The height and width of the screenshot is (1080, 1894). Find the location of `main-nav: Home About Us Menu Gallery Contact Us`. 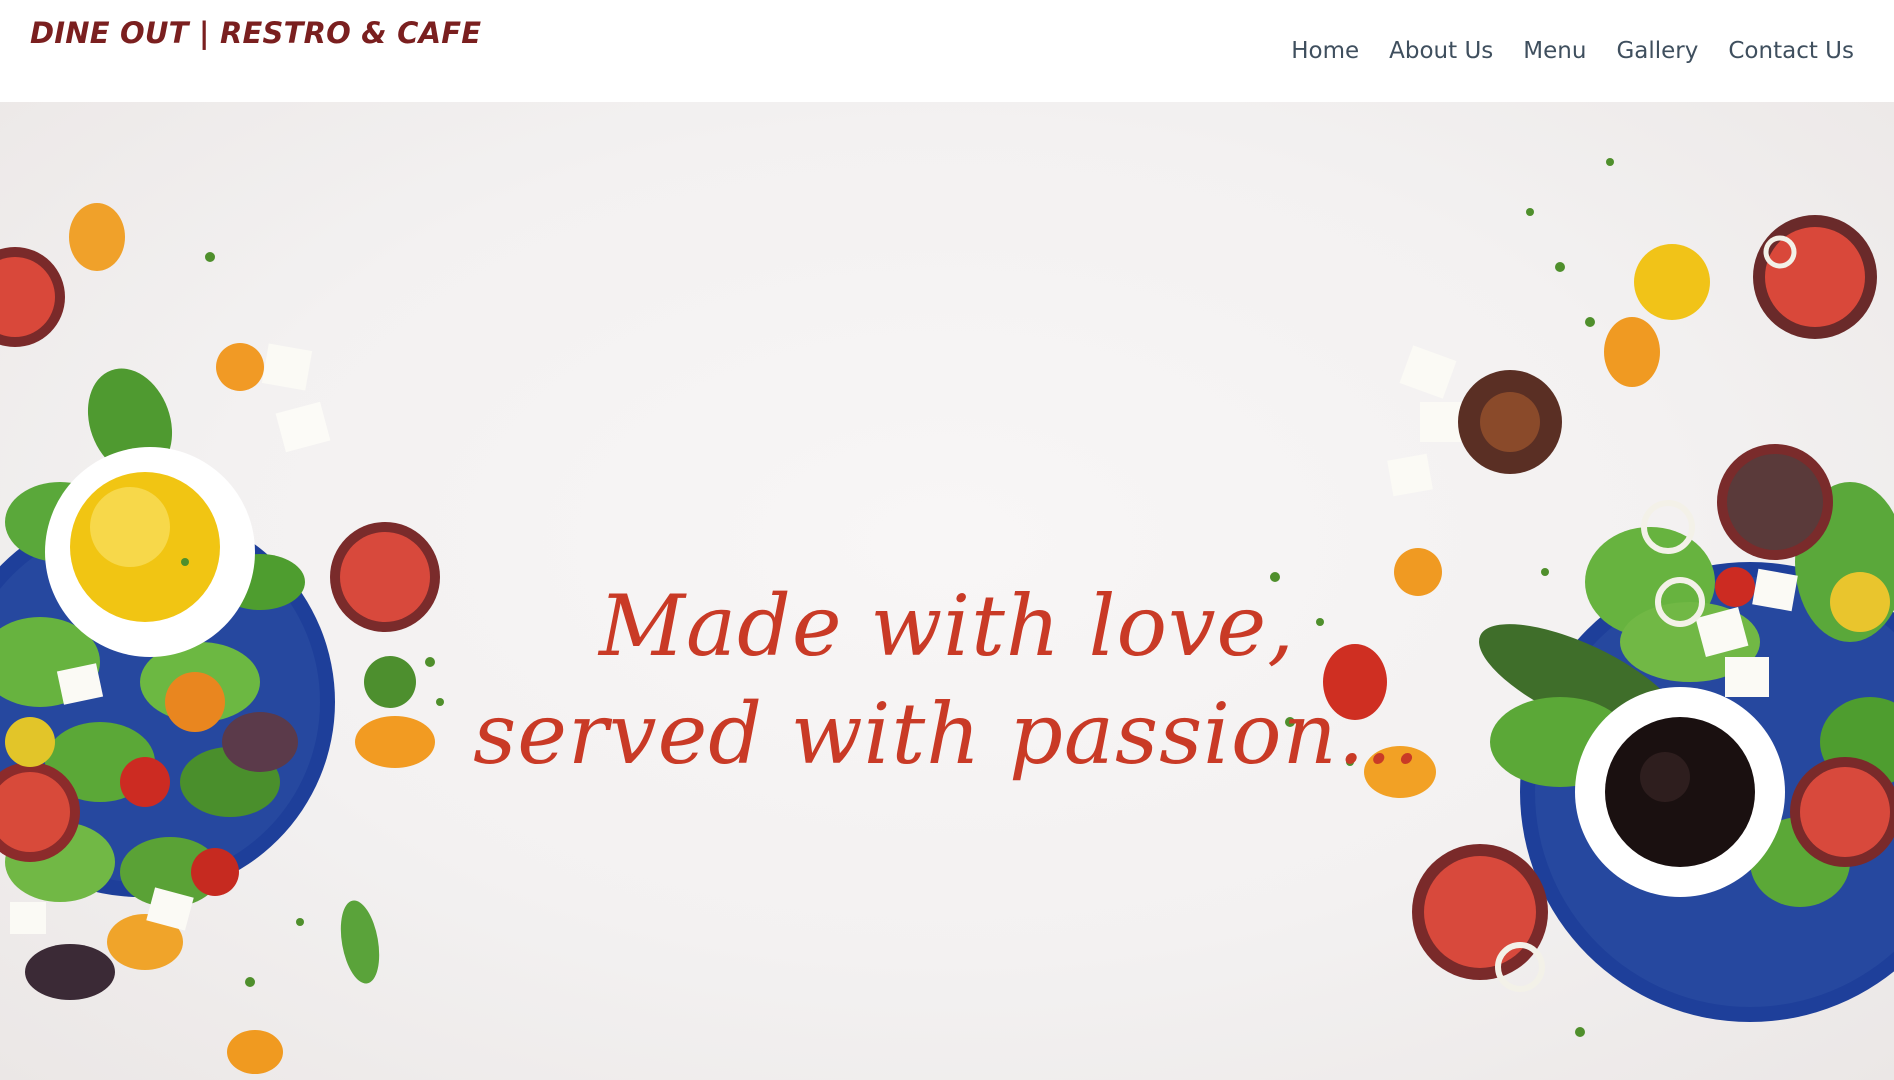

main-nav: Home About Us Menu Gallery Contact Us is located at coordinates (1572, 51).